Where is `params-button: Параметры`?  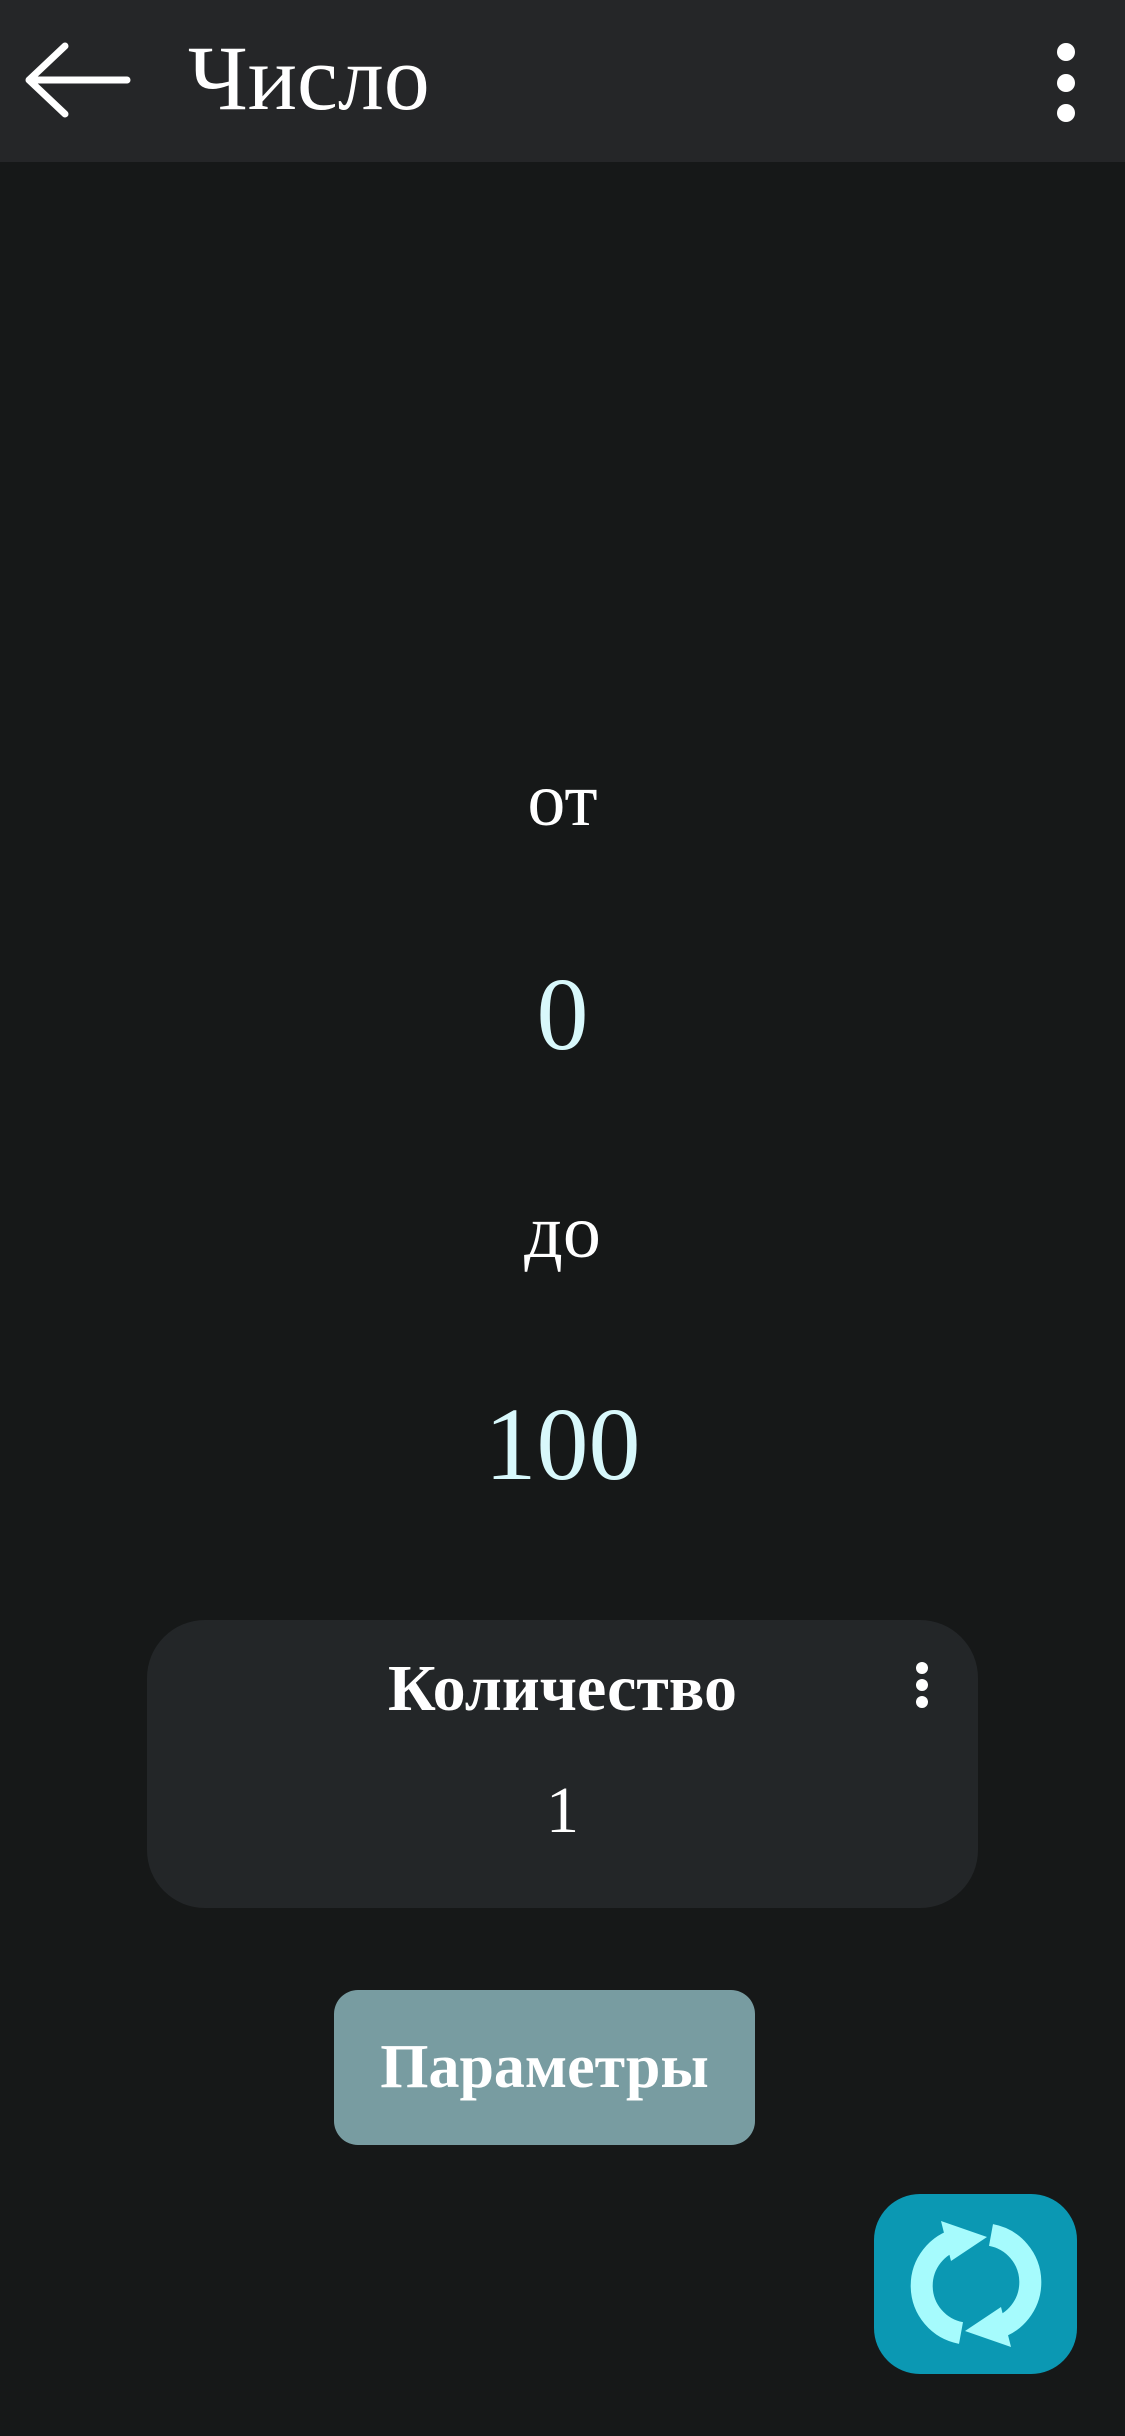 params-button: Параметры is located at coordinates (544, 2067).